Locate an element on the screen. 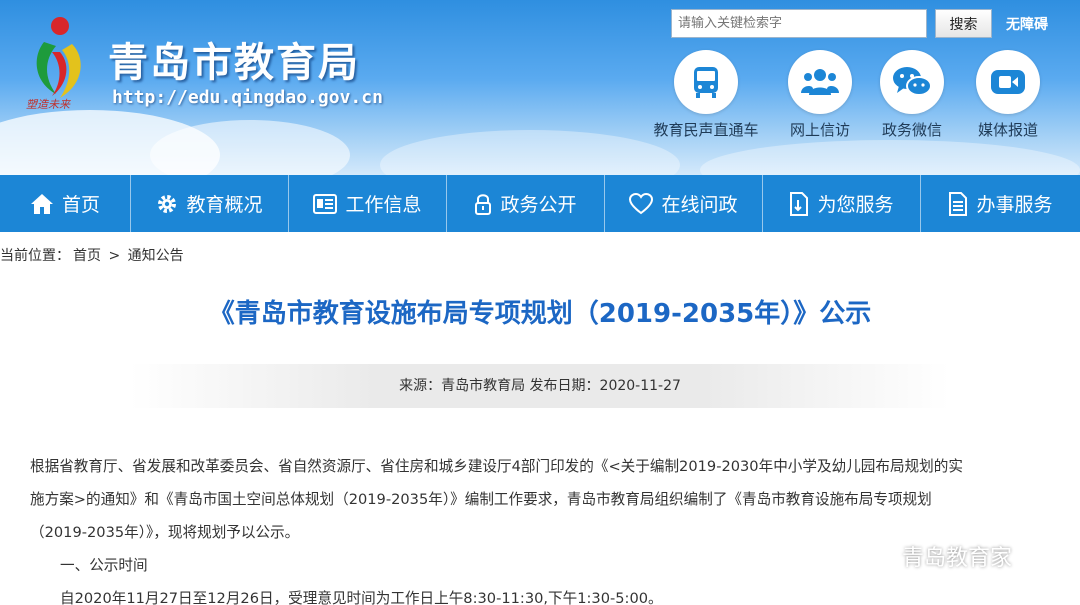 The image size is (1080, 605). quick-link-hotline: 教育民声直通车 is located at coordinates (706, 95).